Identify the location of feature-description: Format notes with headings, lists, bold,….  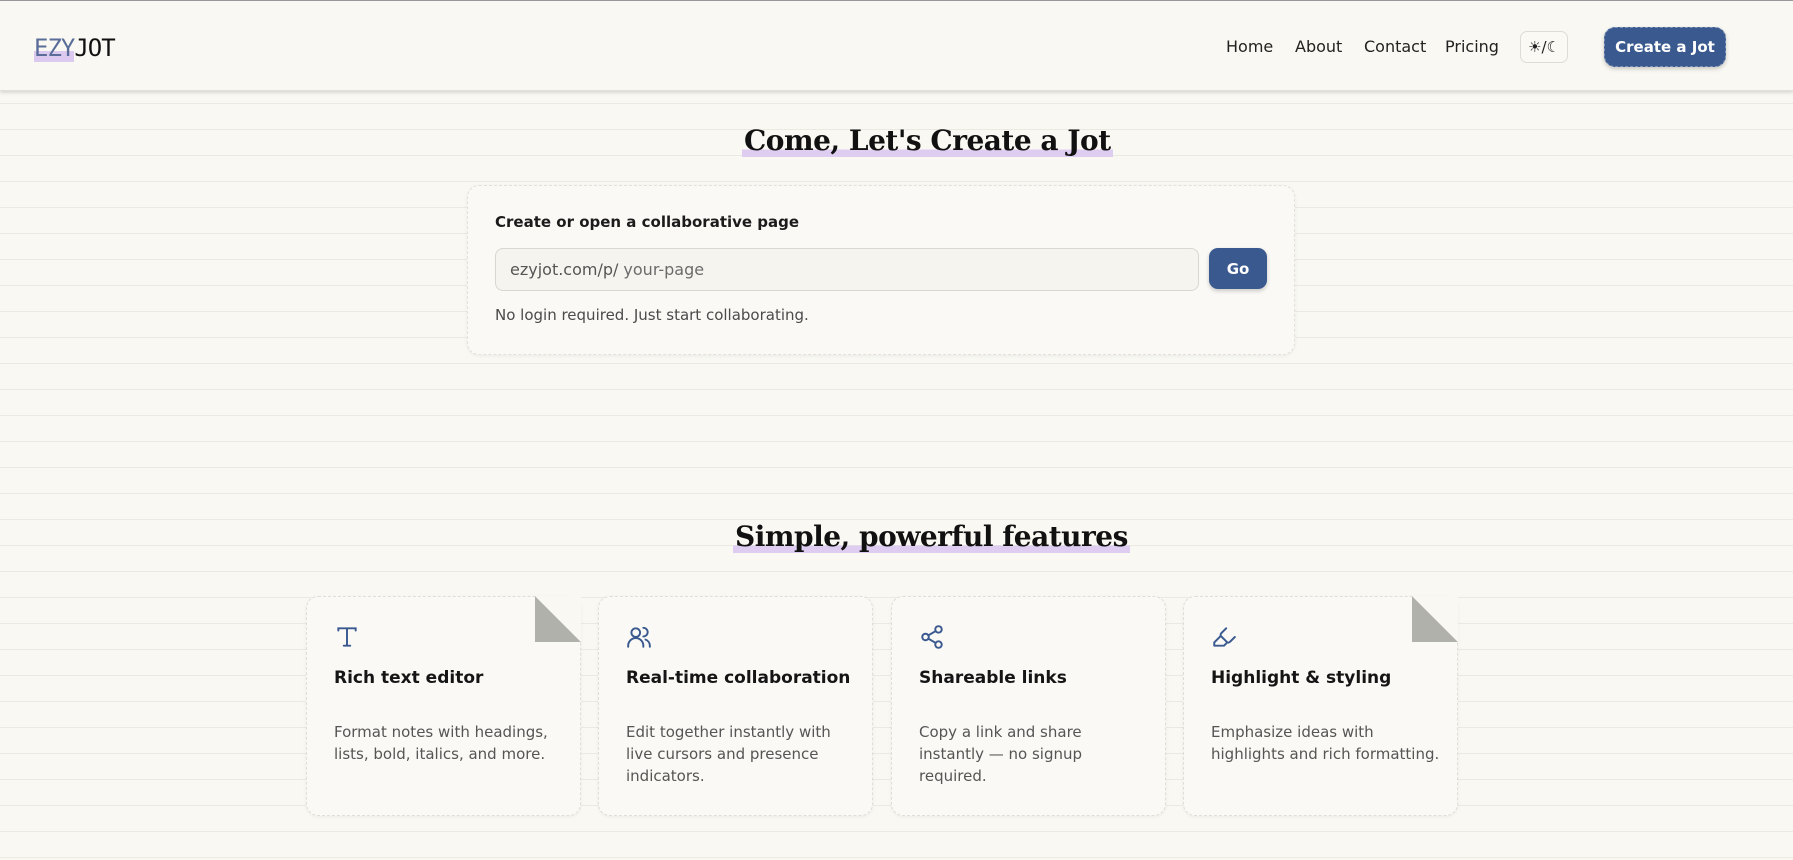
(441, 743).